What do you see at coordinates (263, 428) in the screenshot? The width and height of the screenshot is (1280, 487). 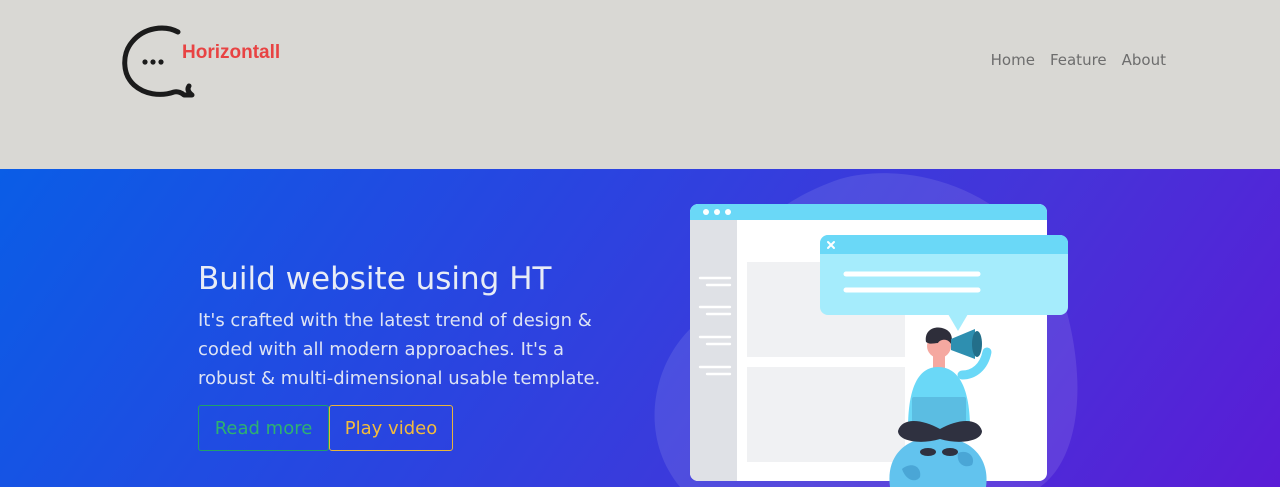 I see `read-more-button: Read more` at bounding box center [263, 428].